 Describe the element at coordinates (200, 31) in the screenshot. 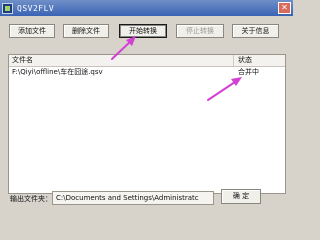

I see `stop-convert-button: 停止转换` at that location.